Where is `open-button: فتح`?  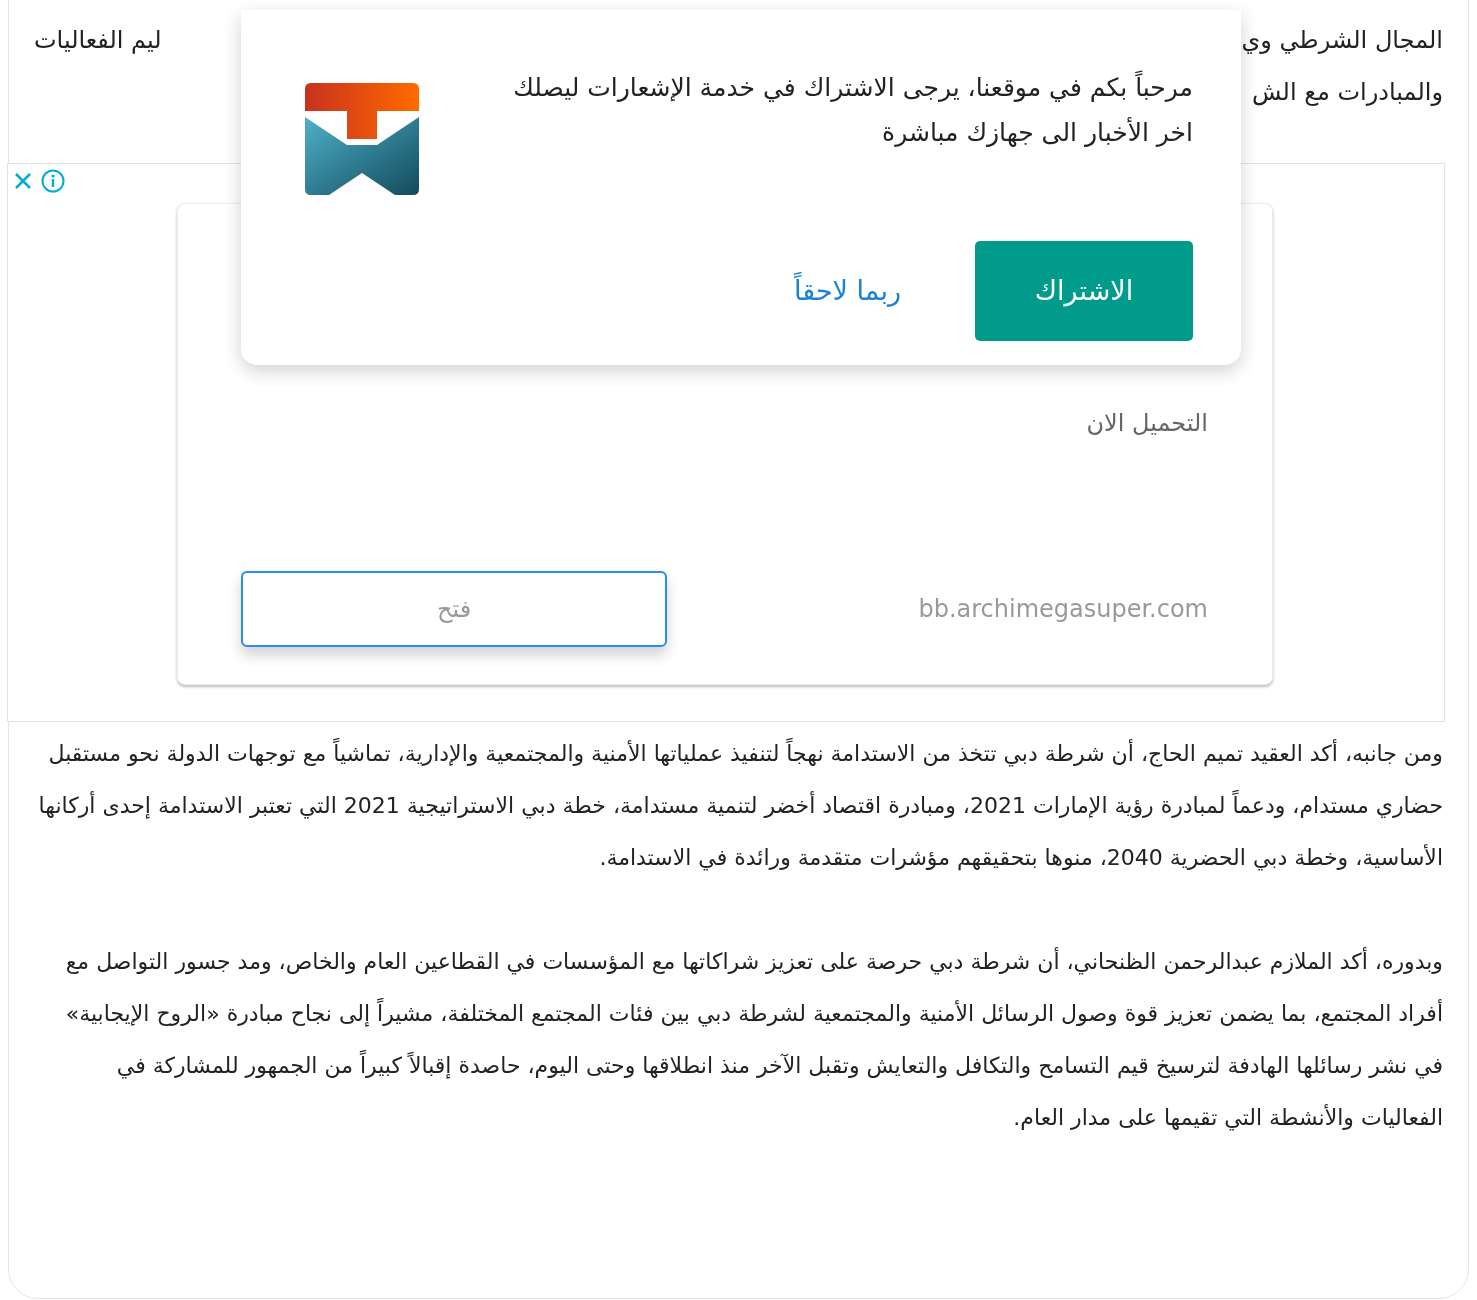 open-button: فتح is located at coordinates (454, 609).